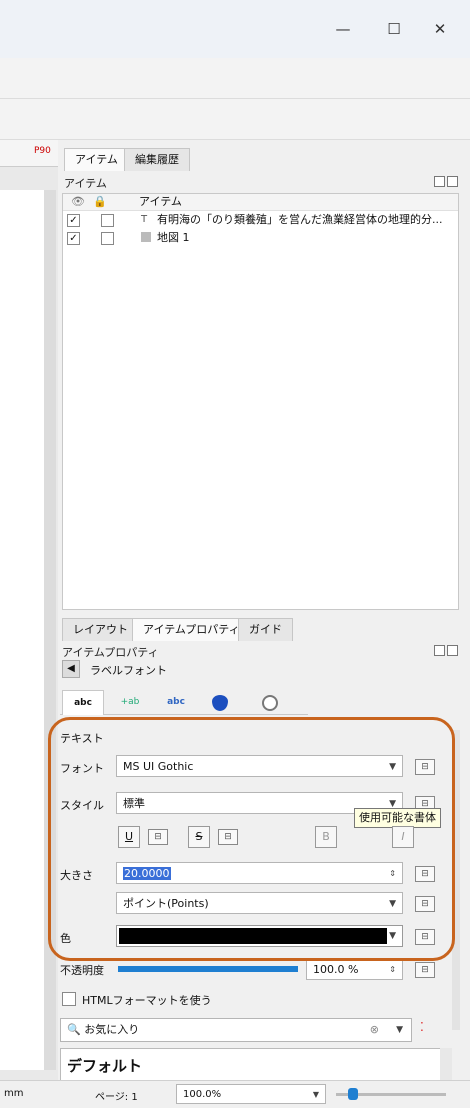  Describe the element at coordinates (446, 1064) in the screenshot. I see `style-list-scrollbar` at that location.